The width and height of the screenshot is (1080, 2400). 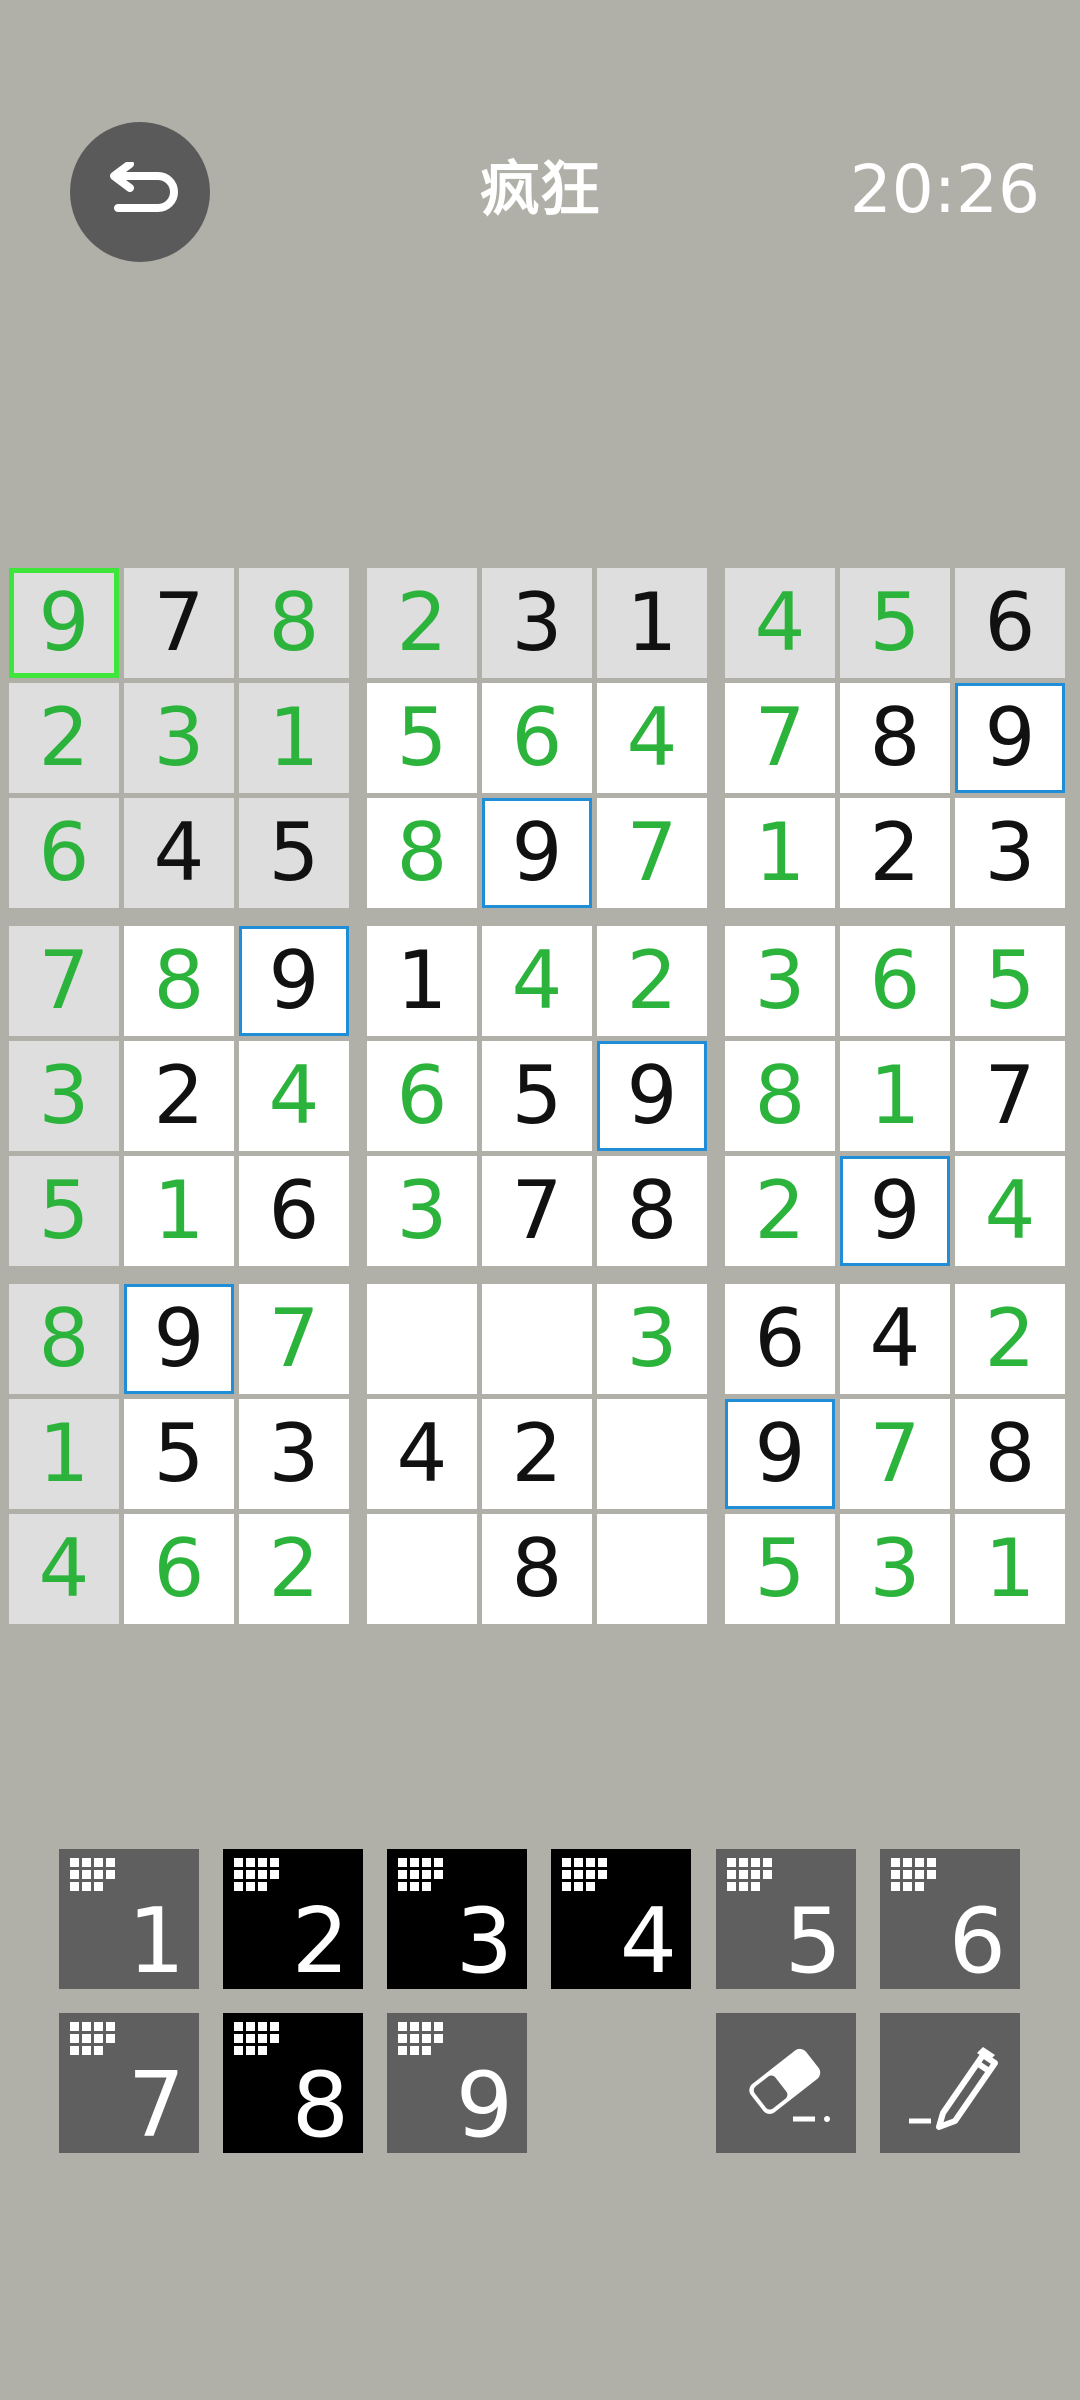 I want to click on sudoku-cell-r6c5: 7, so click(x=537, y=1211).